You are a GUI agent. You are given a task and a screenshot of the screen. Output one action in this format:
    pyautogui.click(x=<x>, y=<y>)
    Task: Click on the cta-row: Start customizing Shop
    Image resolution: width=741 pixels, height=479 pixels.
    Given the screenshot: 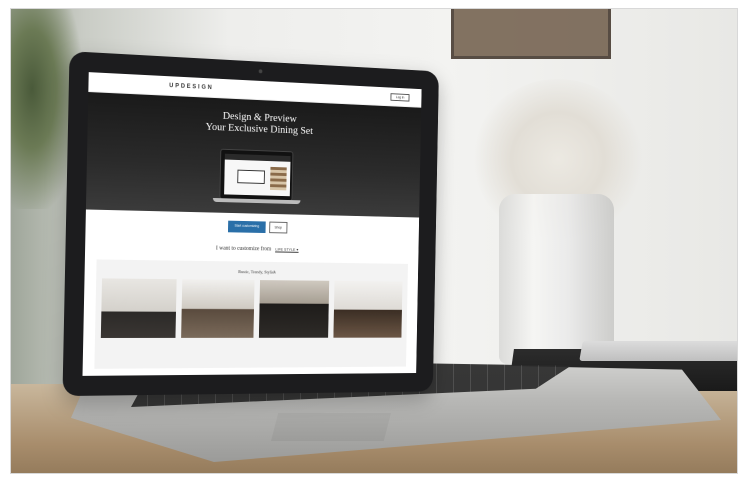 What is the action you would take?
    pyautogui.click(x=252, y=226)
    